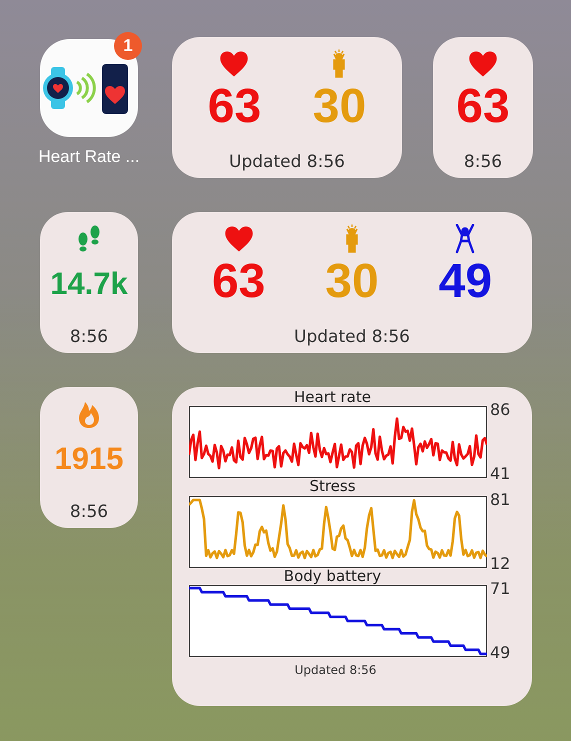  I want to click on chart-title: Heart rate, so click(332, 397).